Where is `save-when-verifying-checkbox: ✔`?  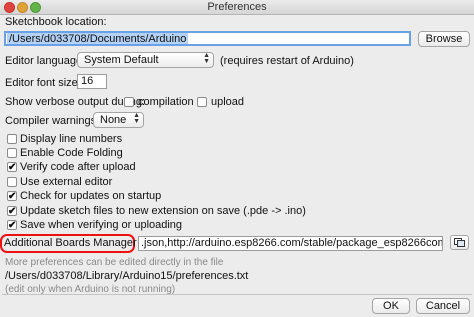
save-when-verifying-checkbox: ✔ is located at coordinates (12, 225).